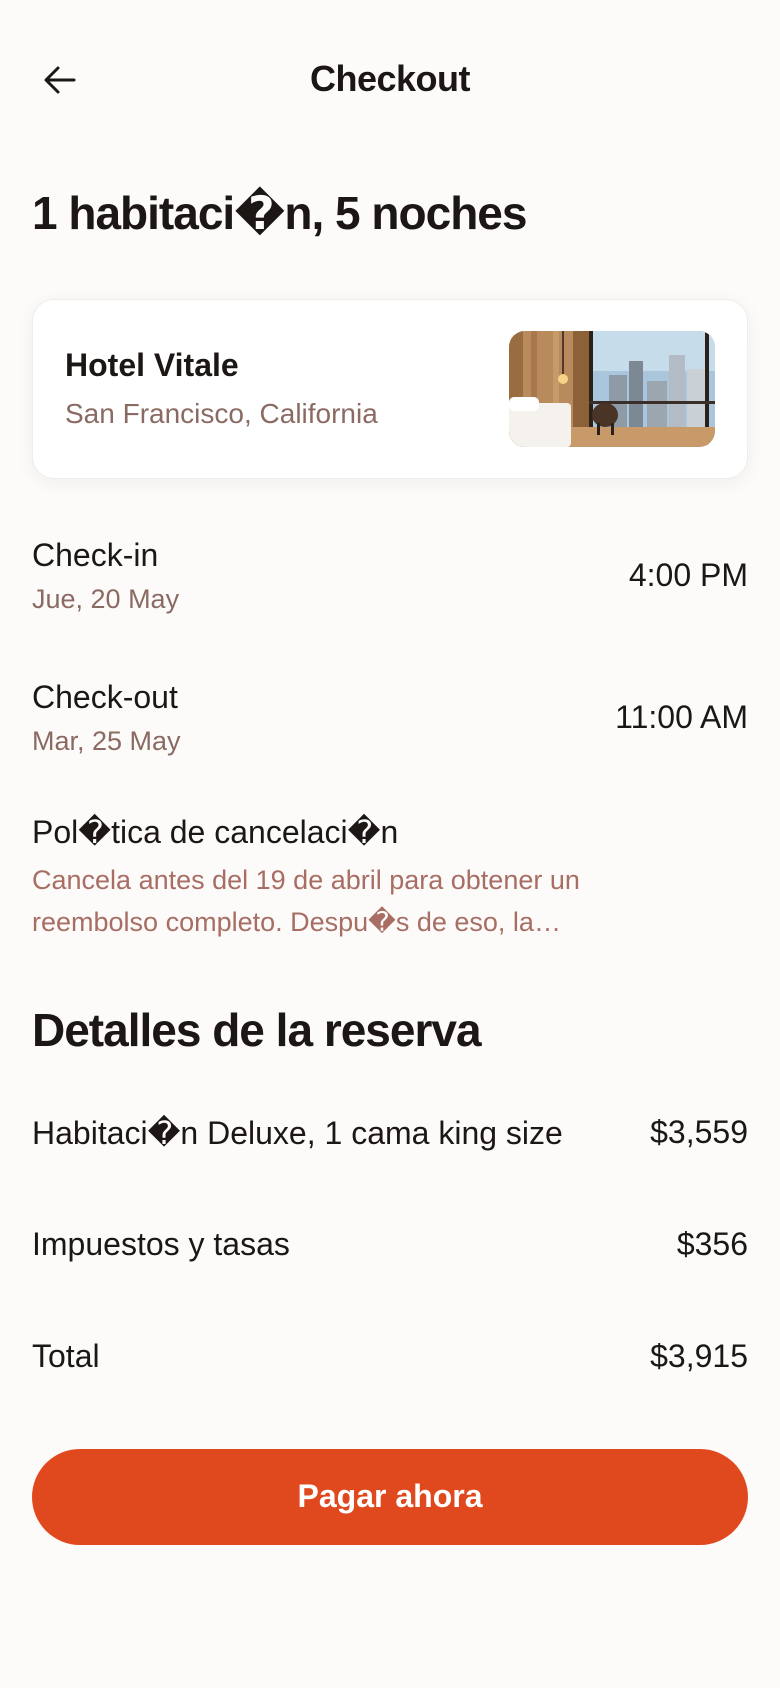  Describe the element at coordinates (215, 831) in the screenshot. I see `cancellation-policy-title: Pol�tica de cancelaci�n` at that location.